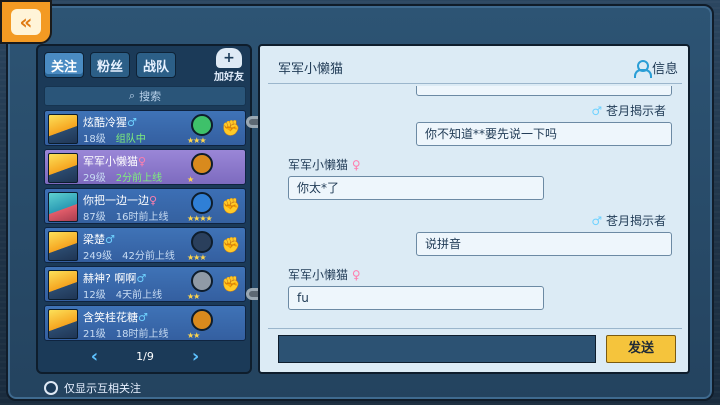 This screenshot has height=405, width=720. I want to click on mutual-only-toggle: 仅显示互相关注, so click(92, 388).